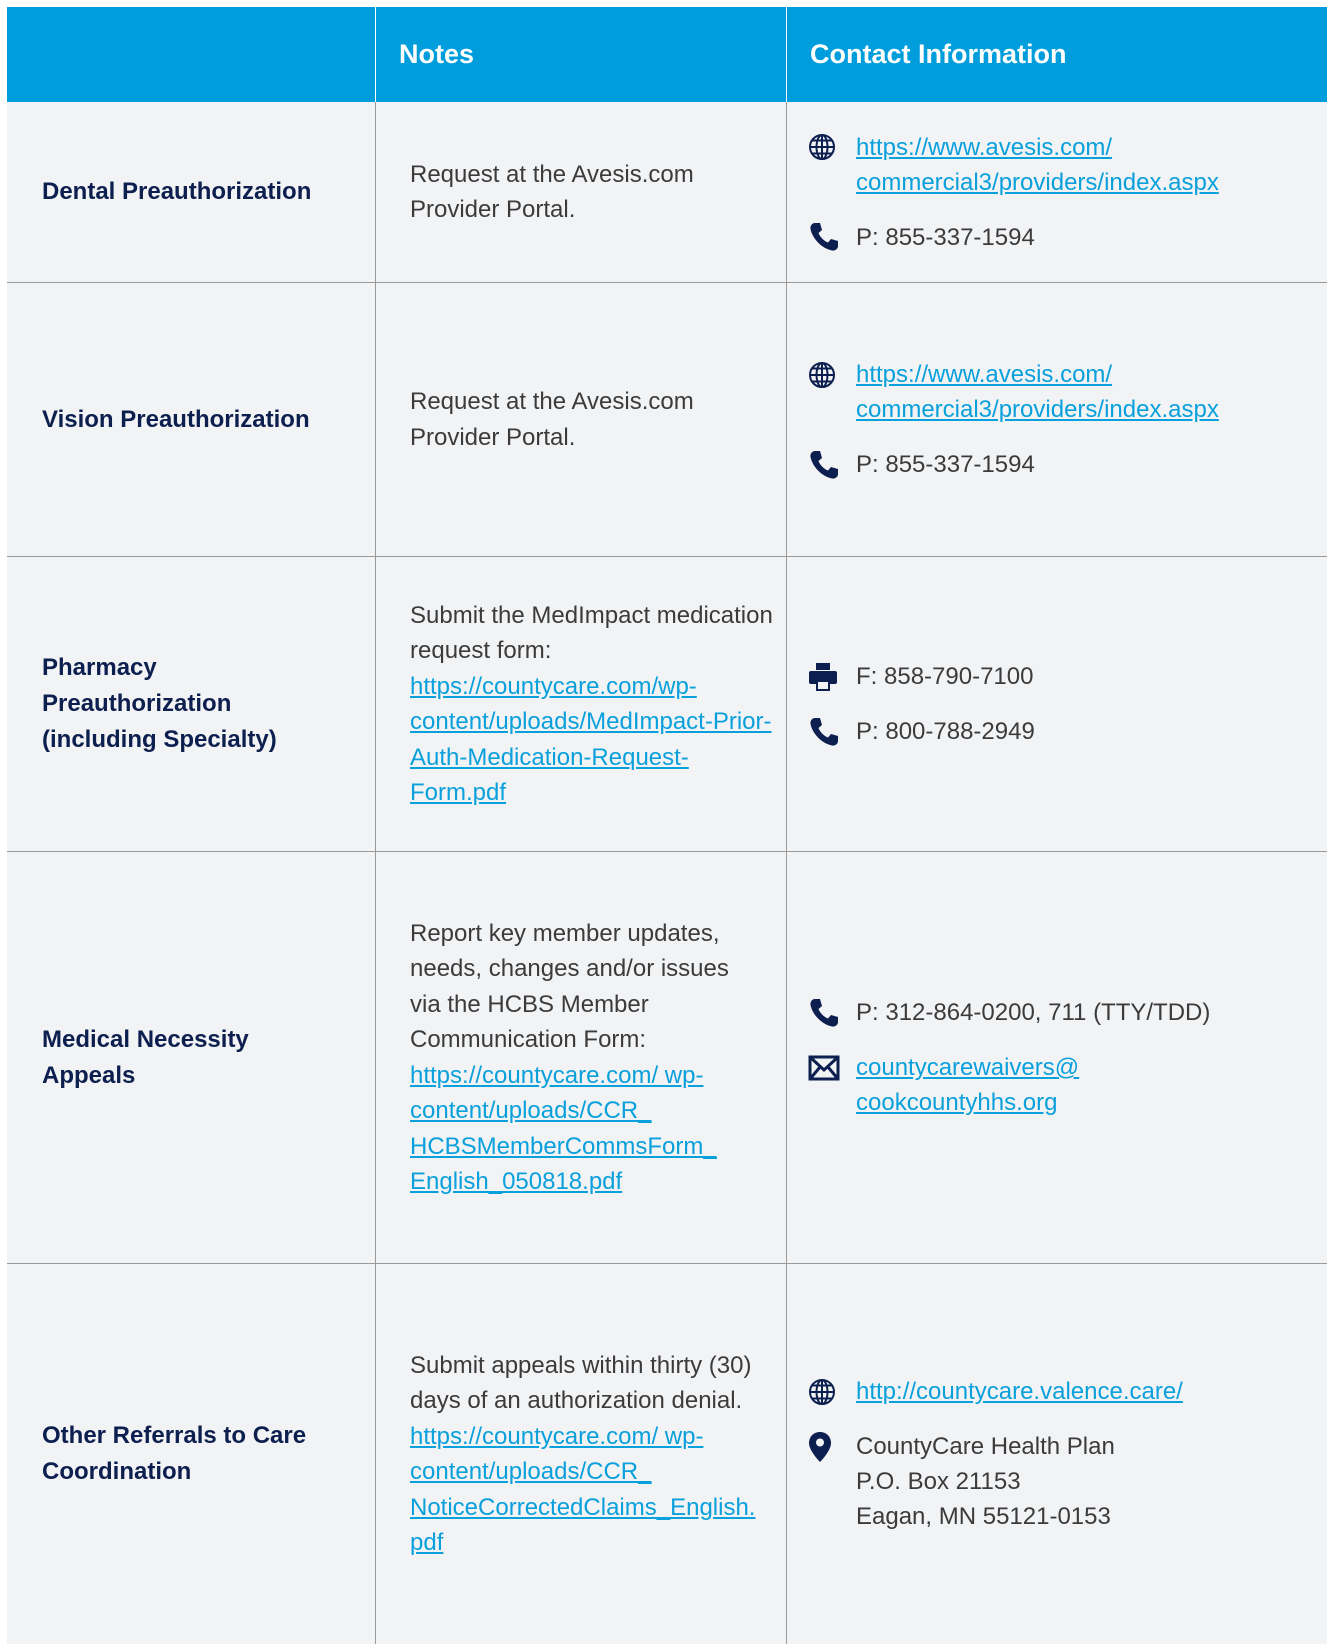  I want to click on mail-icon, so click(832, 1067).